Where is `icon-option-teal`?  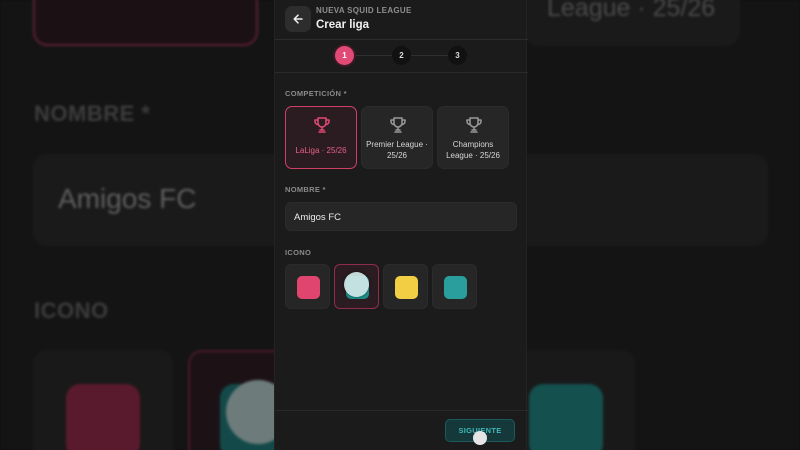 icon-option-teal is located at coordinates (356, 286).